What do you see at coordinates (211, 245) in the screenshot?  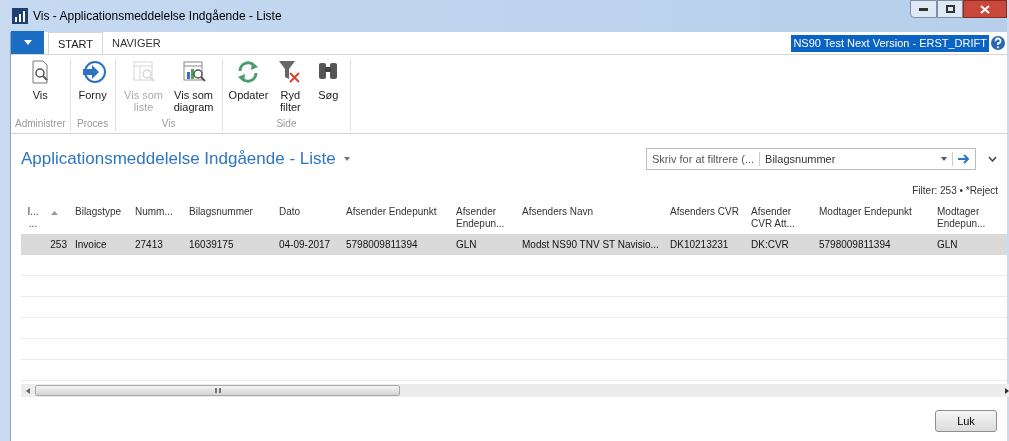 I see `table-cell-text: 16039175` at bounding box center [211, 245].